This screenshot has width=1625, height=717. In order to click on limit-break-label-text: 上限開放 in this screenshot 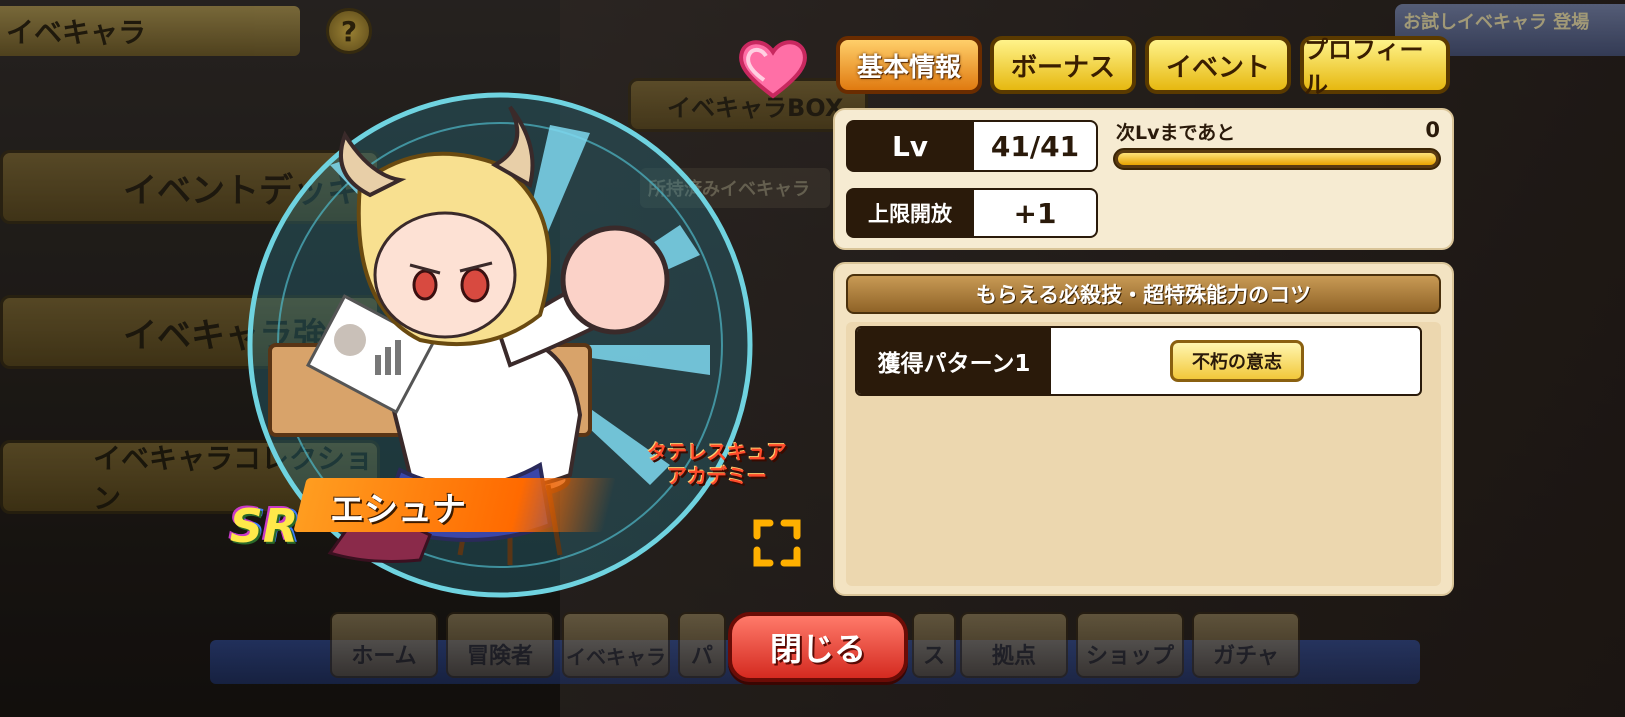, I will do `click(910, 214)`.